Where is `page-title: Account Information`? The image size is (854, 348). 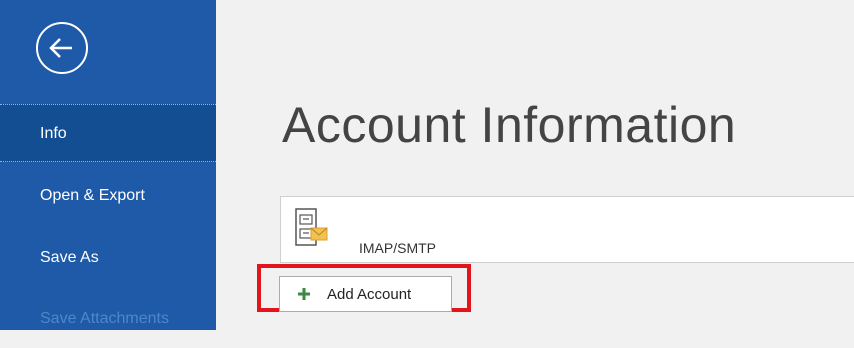 page-title: Account Information is located at coordinates (509, 125).